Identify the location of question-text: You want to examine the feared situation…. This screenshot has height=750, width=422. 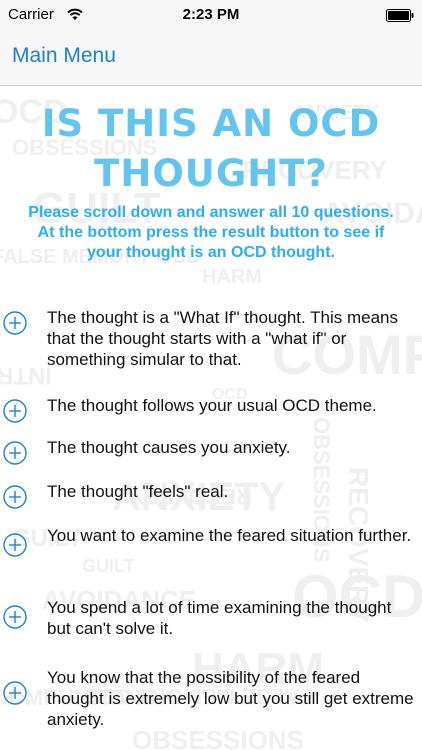
(229, 535).